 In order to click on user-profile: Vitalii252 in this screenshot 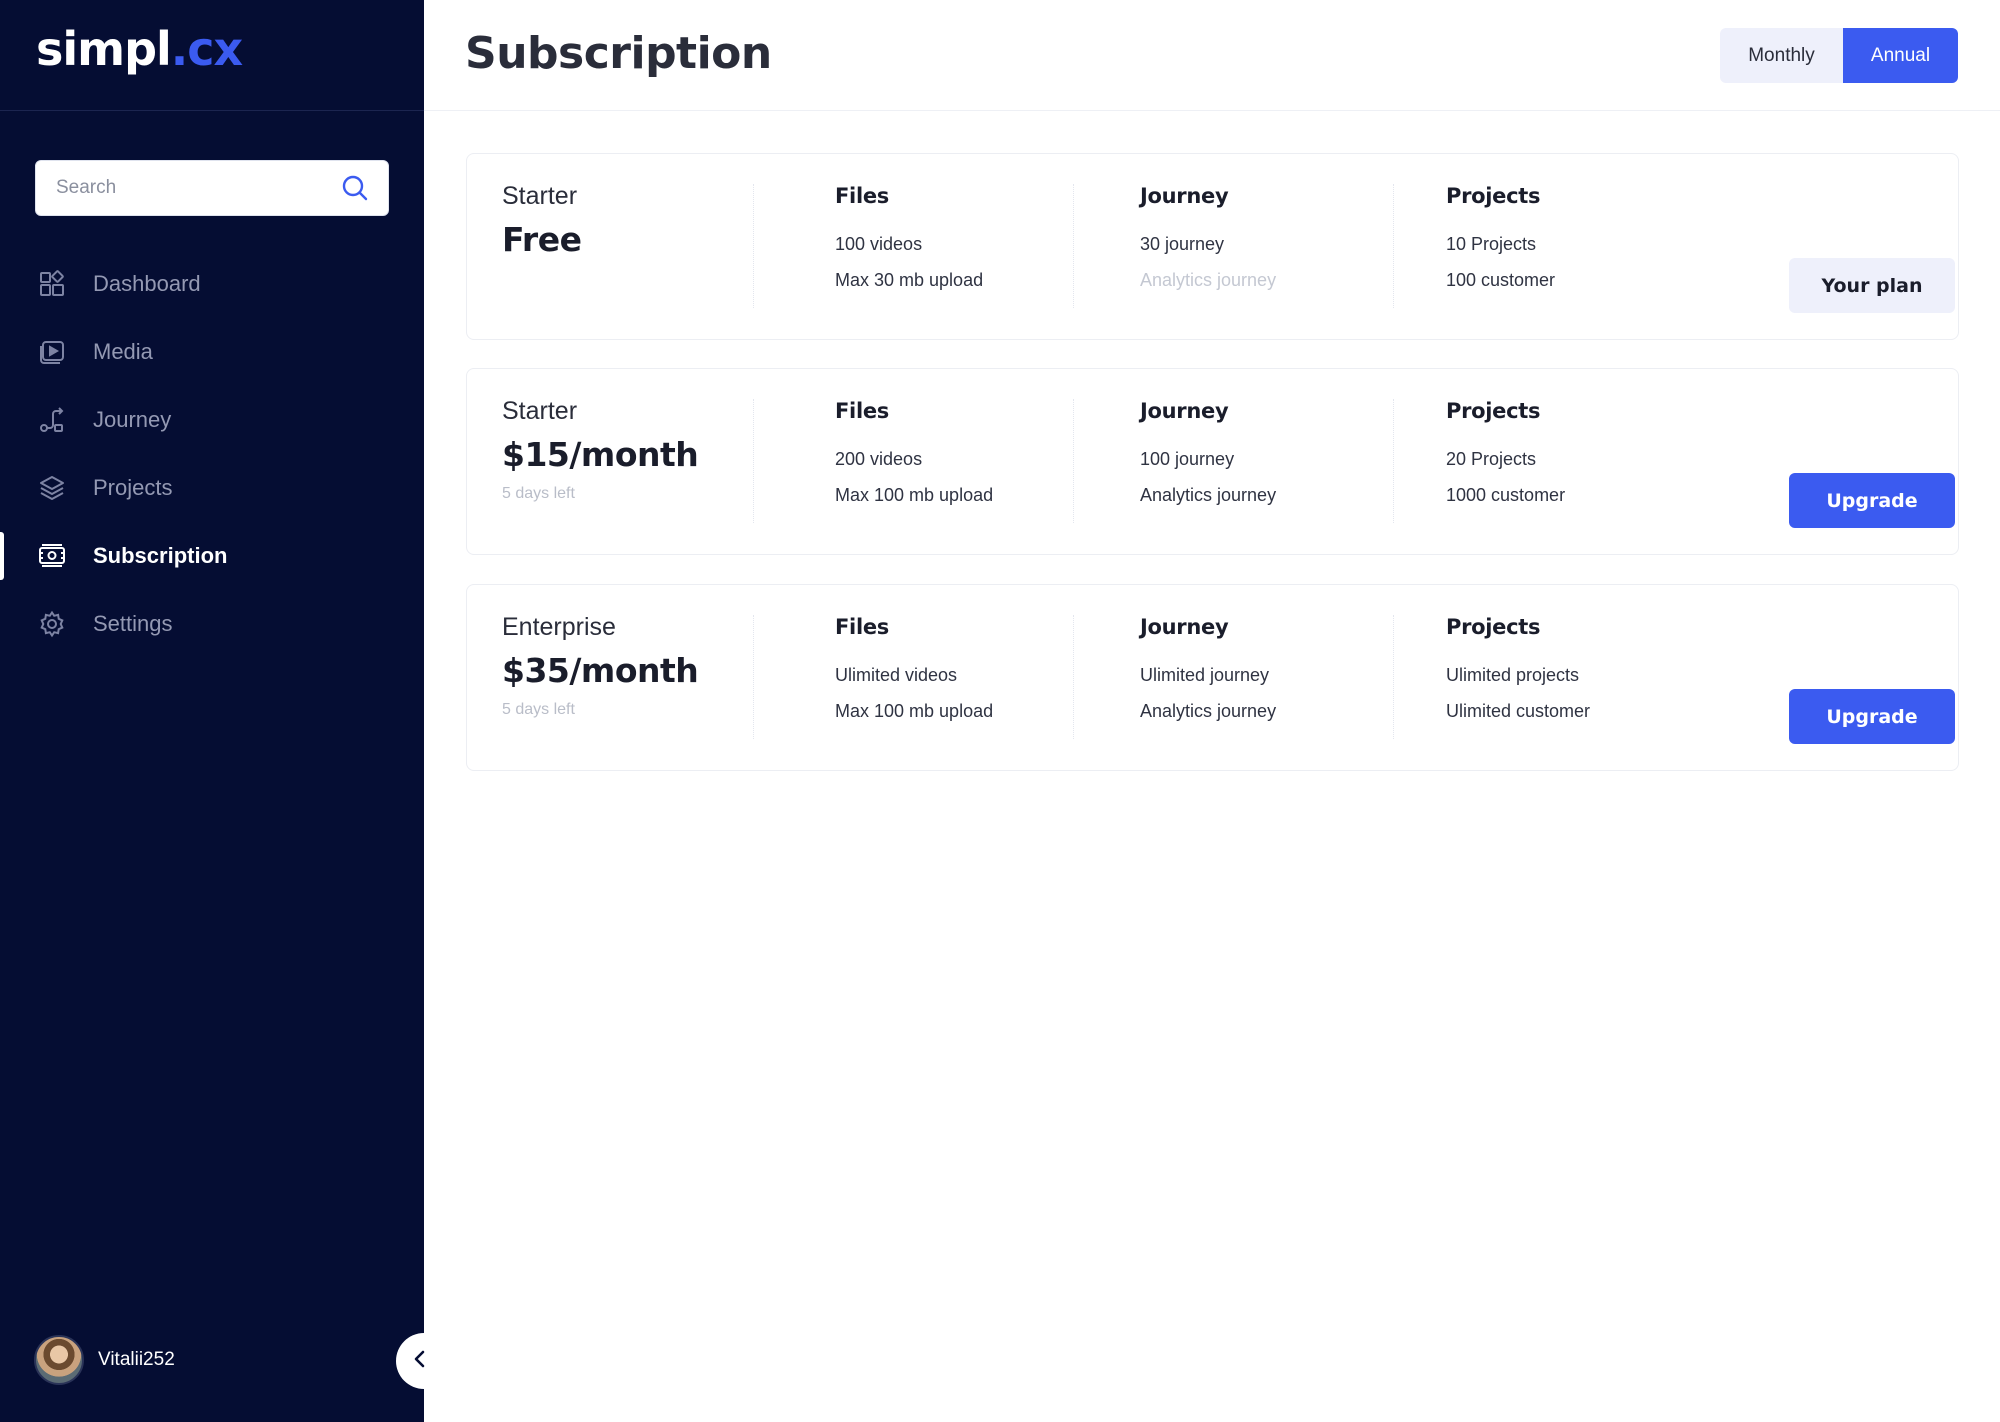, I will do `click(104, 1360)`.